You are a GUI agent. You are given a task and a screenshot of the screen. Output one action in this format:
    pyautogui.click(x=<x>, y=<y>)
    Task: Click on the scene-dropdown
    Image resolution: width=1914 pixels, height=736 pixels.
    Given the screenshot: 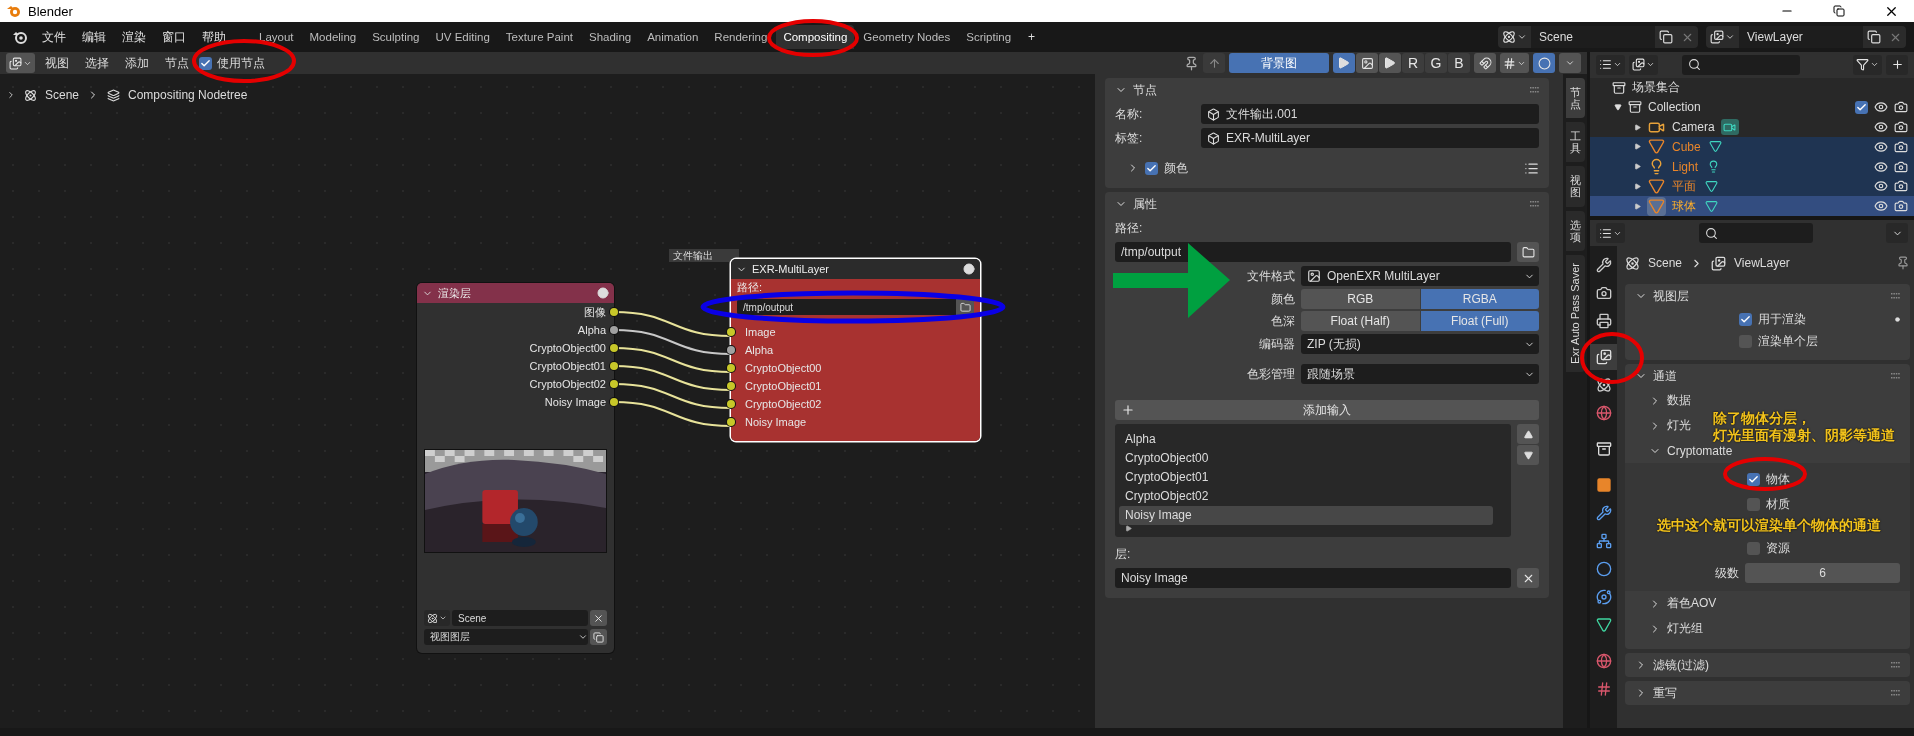 What is the action you would take?
    pyautogui.click(x=437, y=618)
    